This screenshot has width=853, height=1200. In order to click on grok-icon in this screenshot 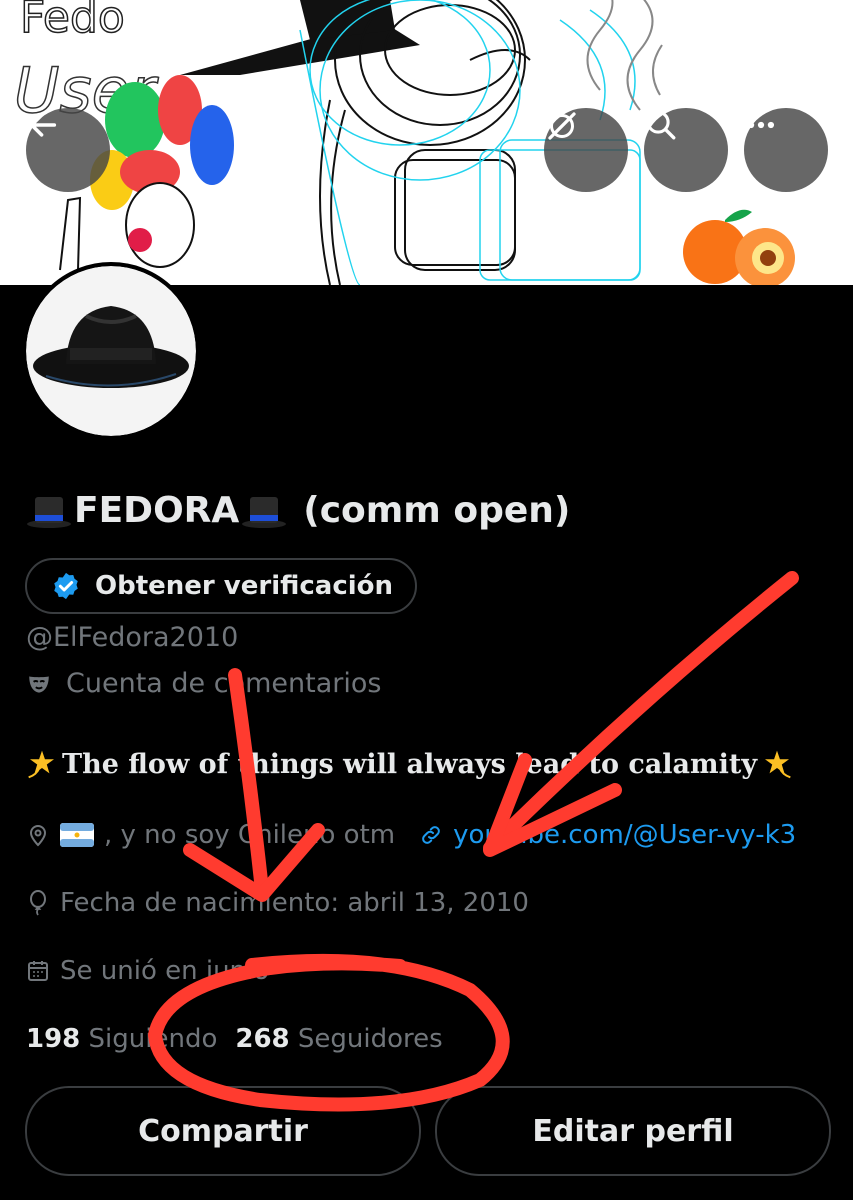, I will do `click(562, 126)`.